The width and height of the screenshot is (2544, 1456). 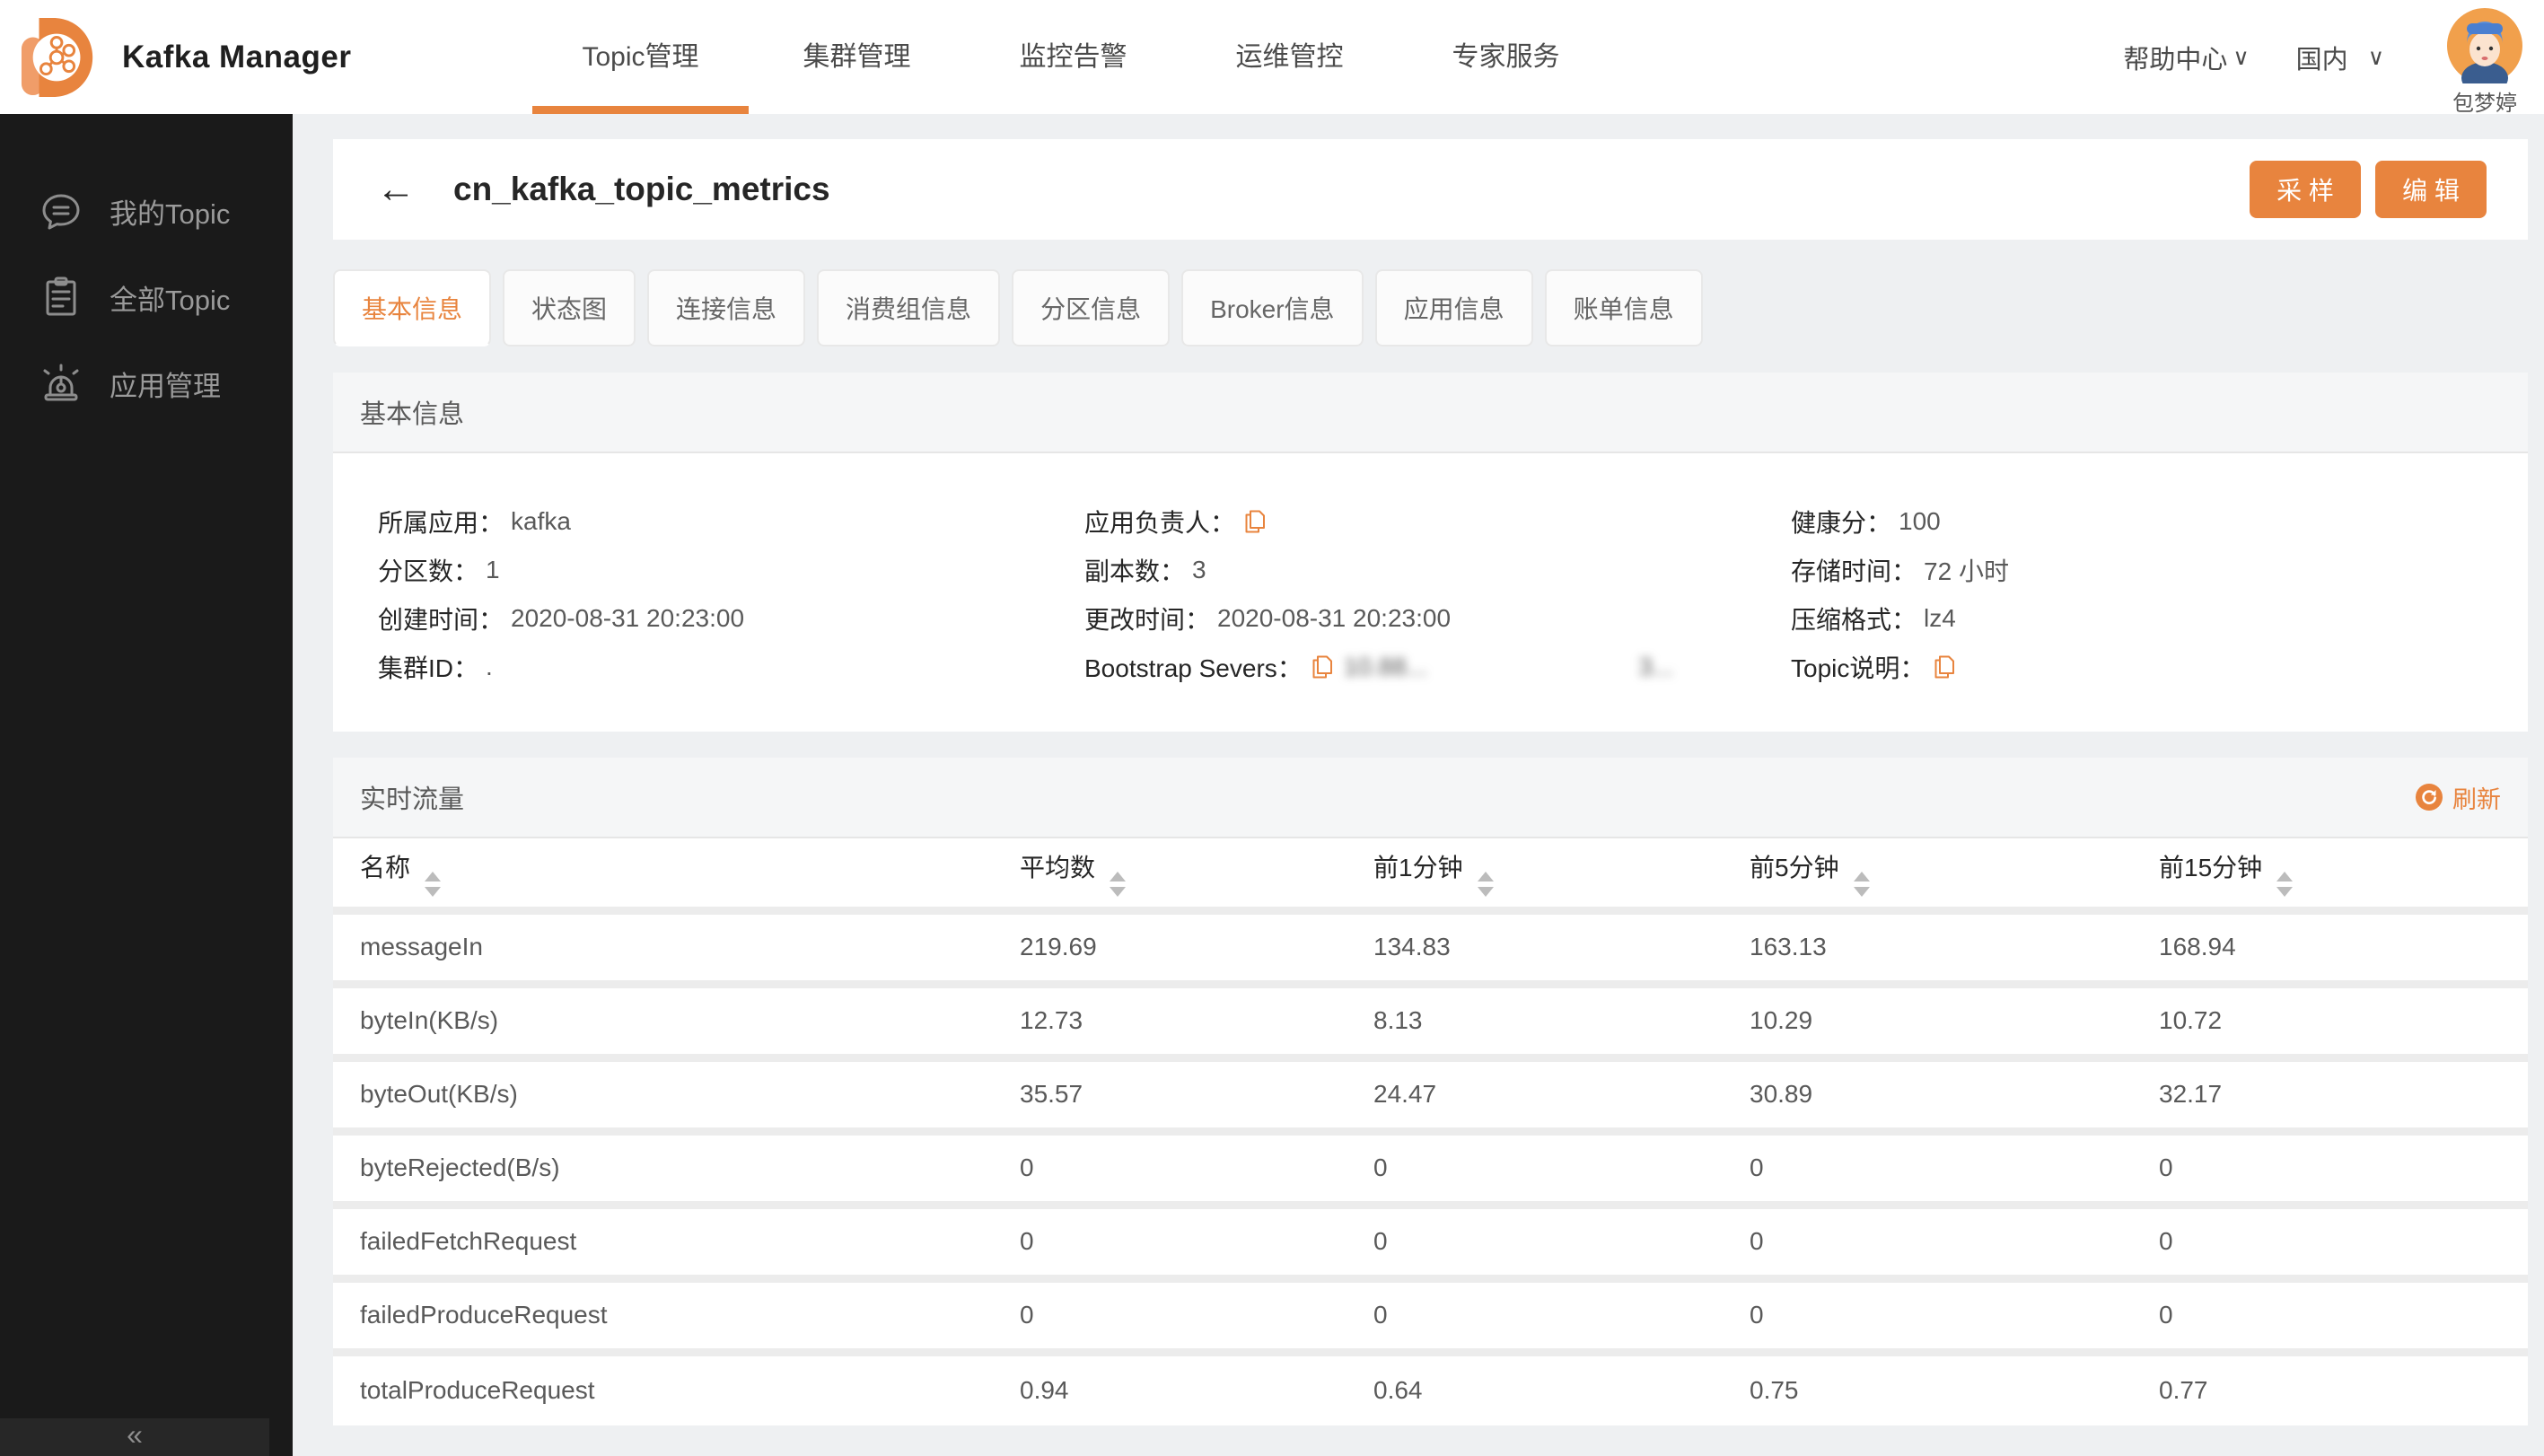 What do you see at coordinates (541, 521) in the screenshot?
I see `field-value: kafka` at bounding box center [541, 521].